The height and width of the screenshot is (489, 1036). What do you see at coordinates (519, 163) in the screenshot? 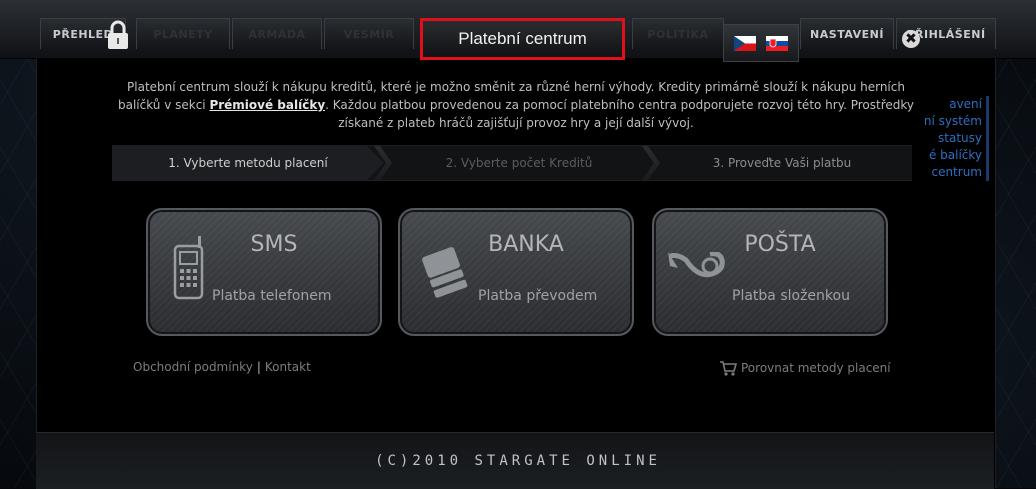
I see `step-2: 2. Vyberte počet Kreditů` at bounding box center [519, 163].